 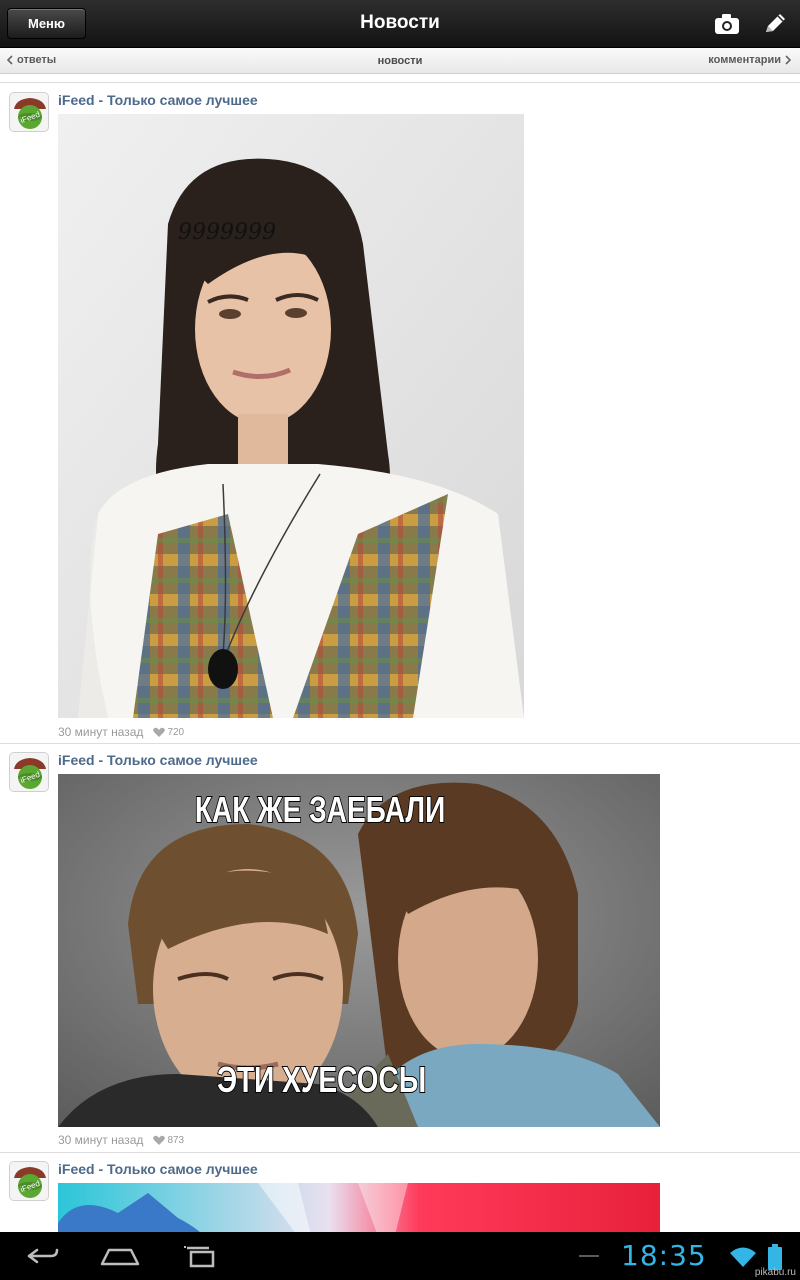 I want to click on pencil-icon, so click(x=775, y=24).